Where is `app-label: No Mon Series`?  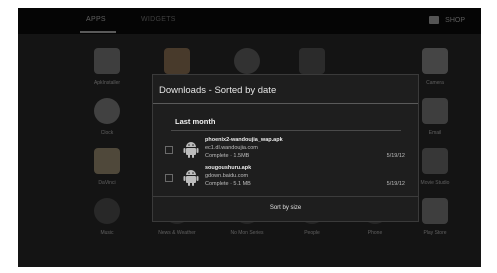 app-label: No Mon Series is located at coordinates (247, 233).